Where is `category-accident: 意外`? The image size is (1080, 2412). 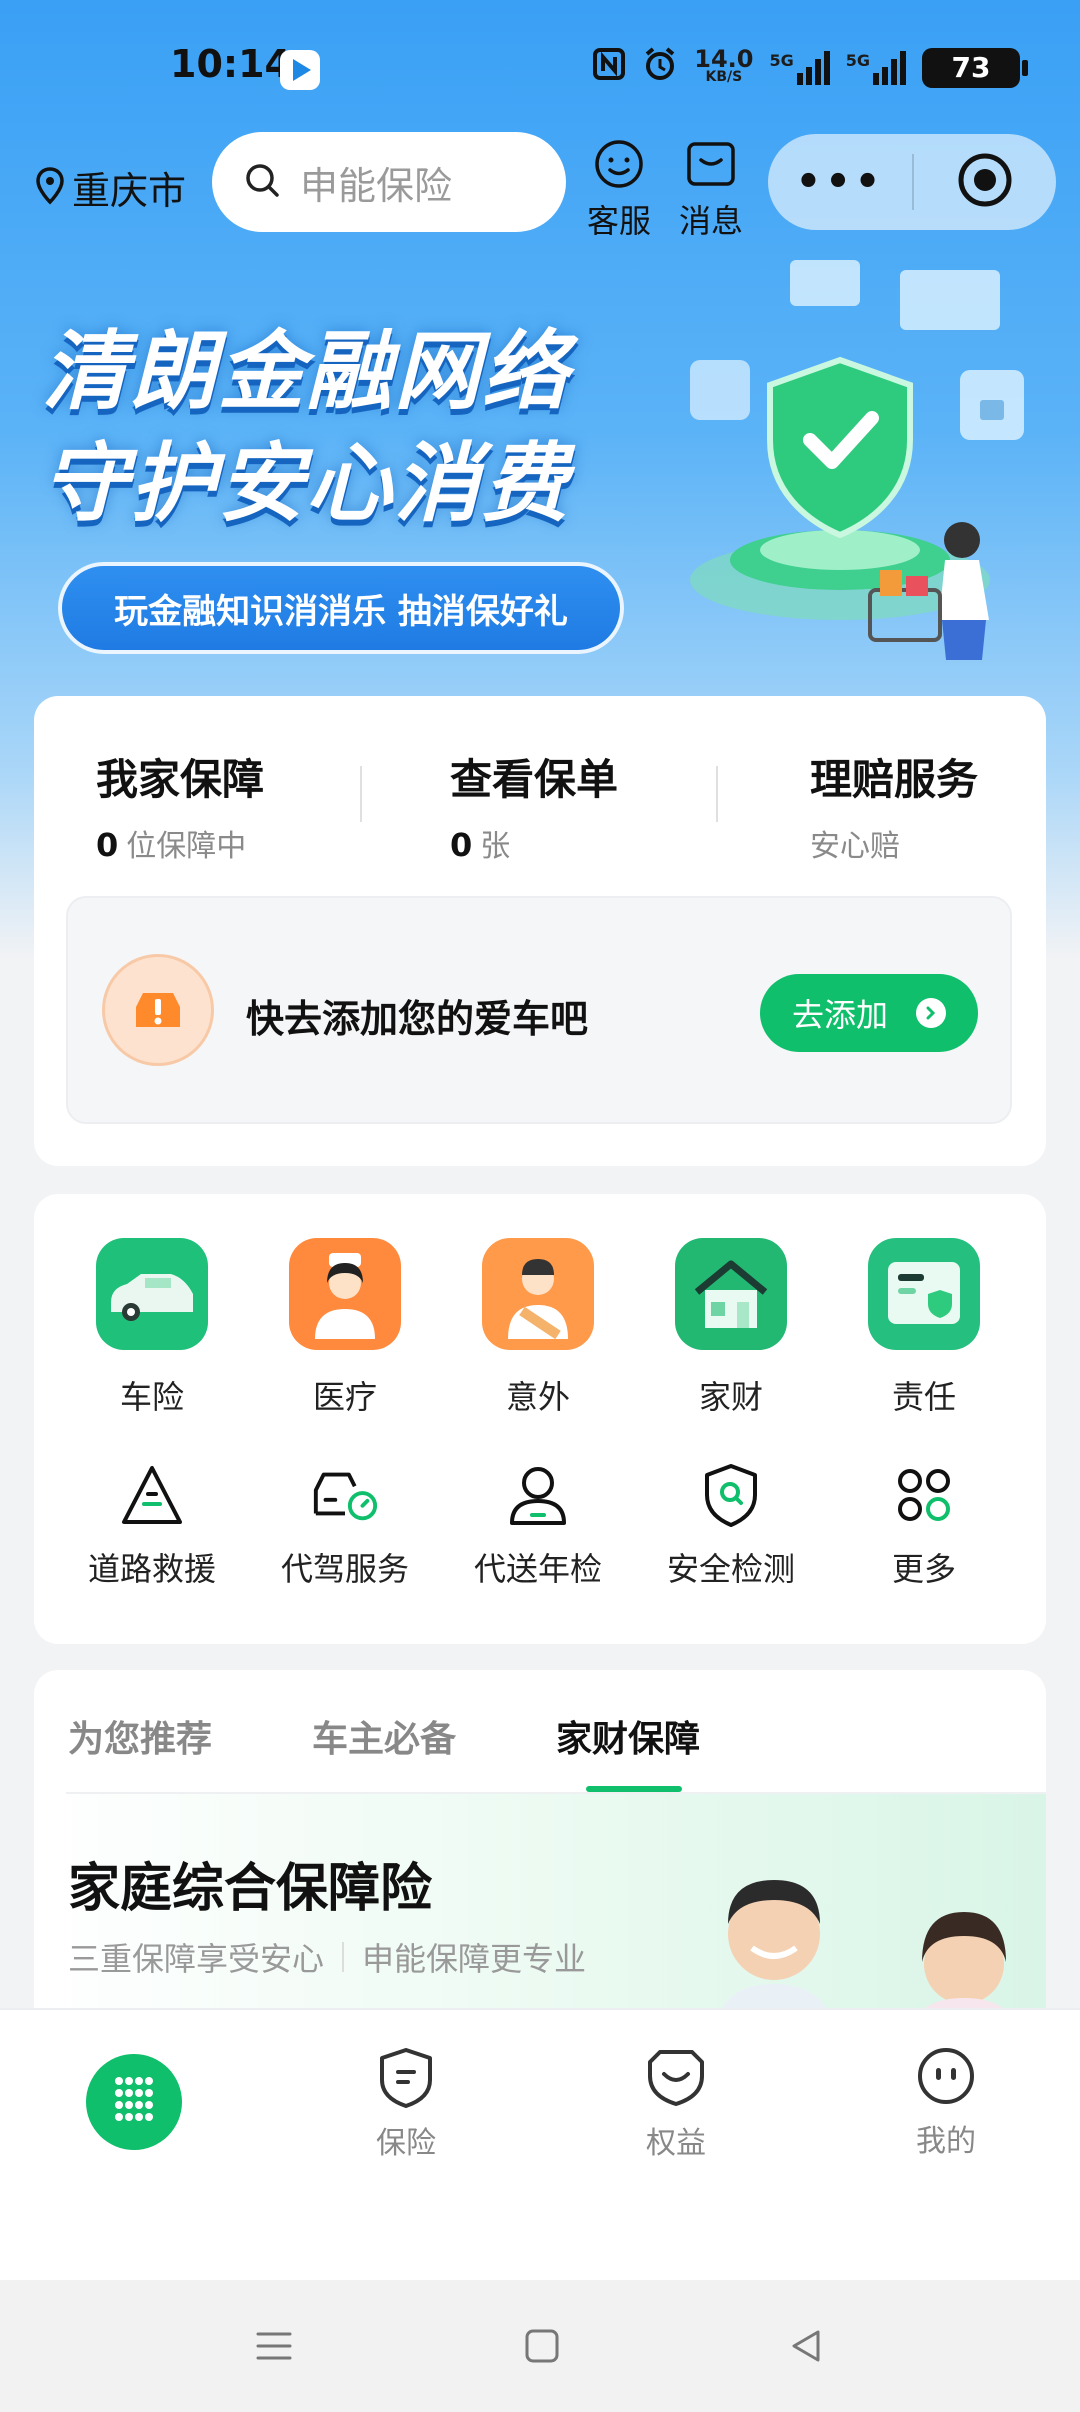
category-accident: 意外 is located at coordinates (538, 1328).